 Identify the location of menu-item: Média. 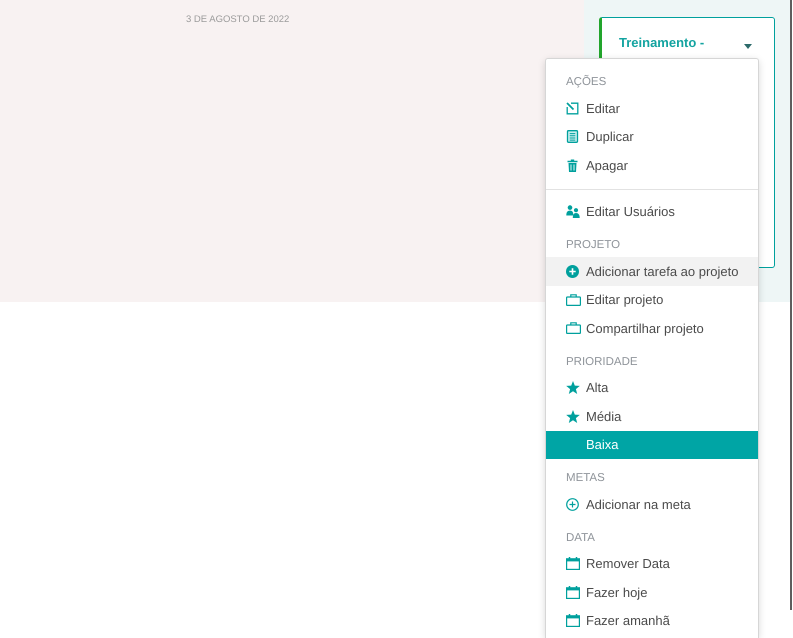
(652, 416).